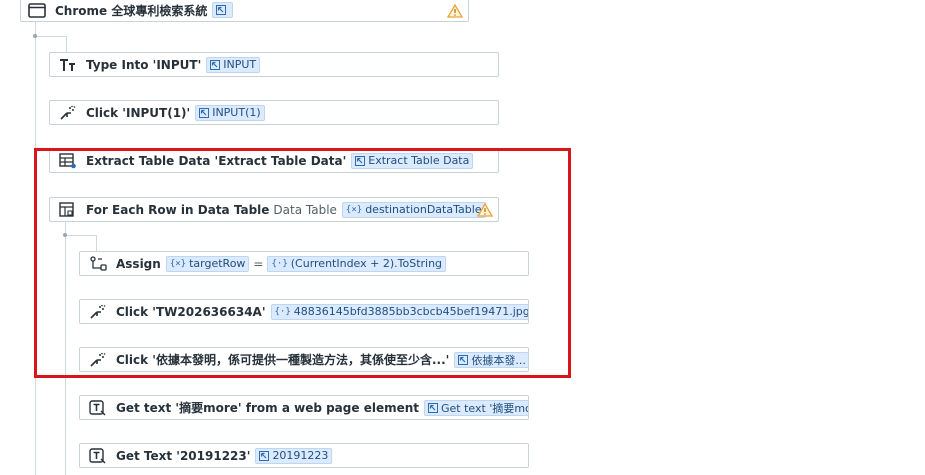 The height and width of the screenshot is (475, 925). Describe the element at coordinates (274, 64) in the screenshot. I see `activity-type-into-input: Type Into 'INPUT' INPUT` at that location.